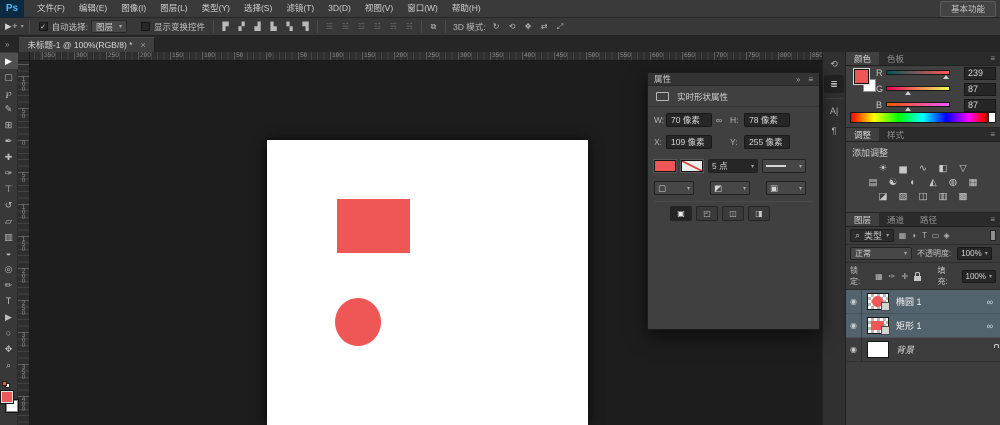  I want to click on fill-color-swatch, so click(665, 166).